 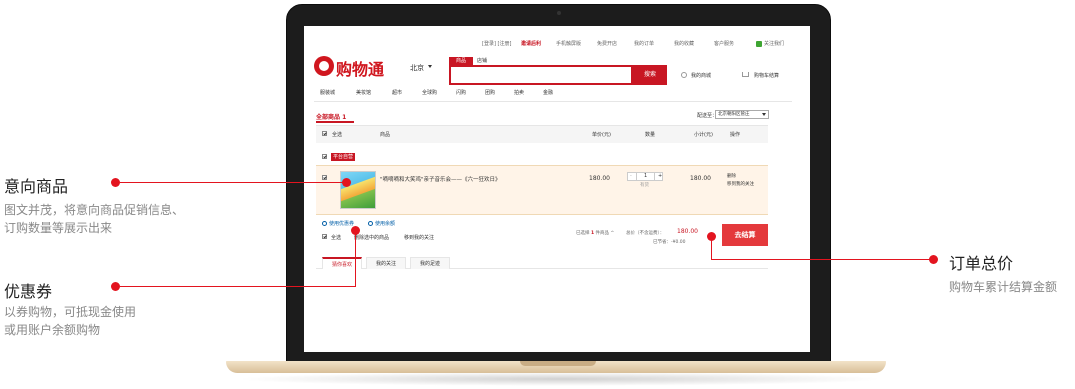 What do you see at coordinates (371, 237) in the screenshot?
I see `delete-selected-link: 删除选中的商品` at bounding box center [371, 237].